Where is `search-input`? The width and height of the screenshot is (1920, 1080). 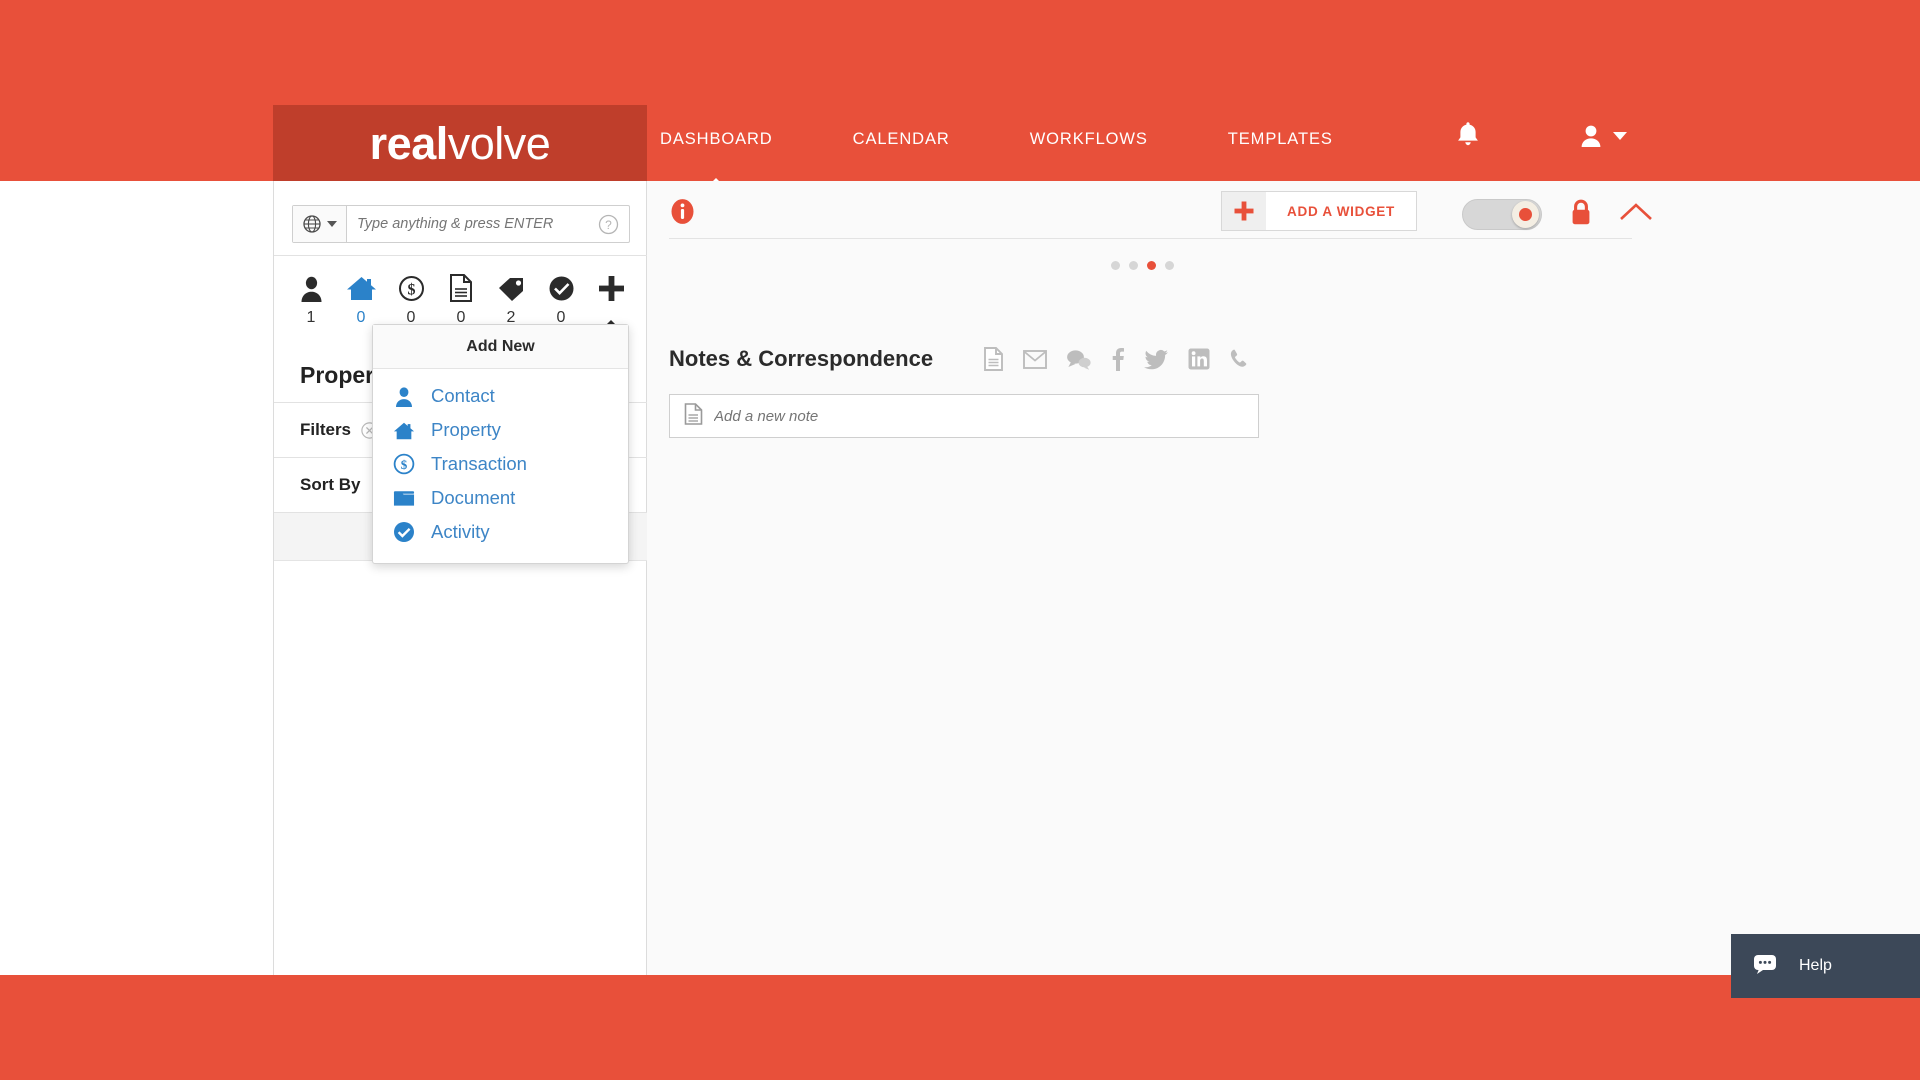 search-input is located at coordinates (472, 224).